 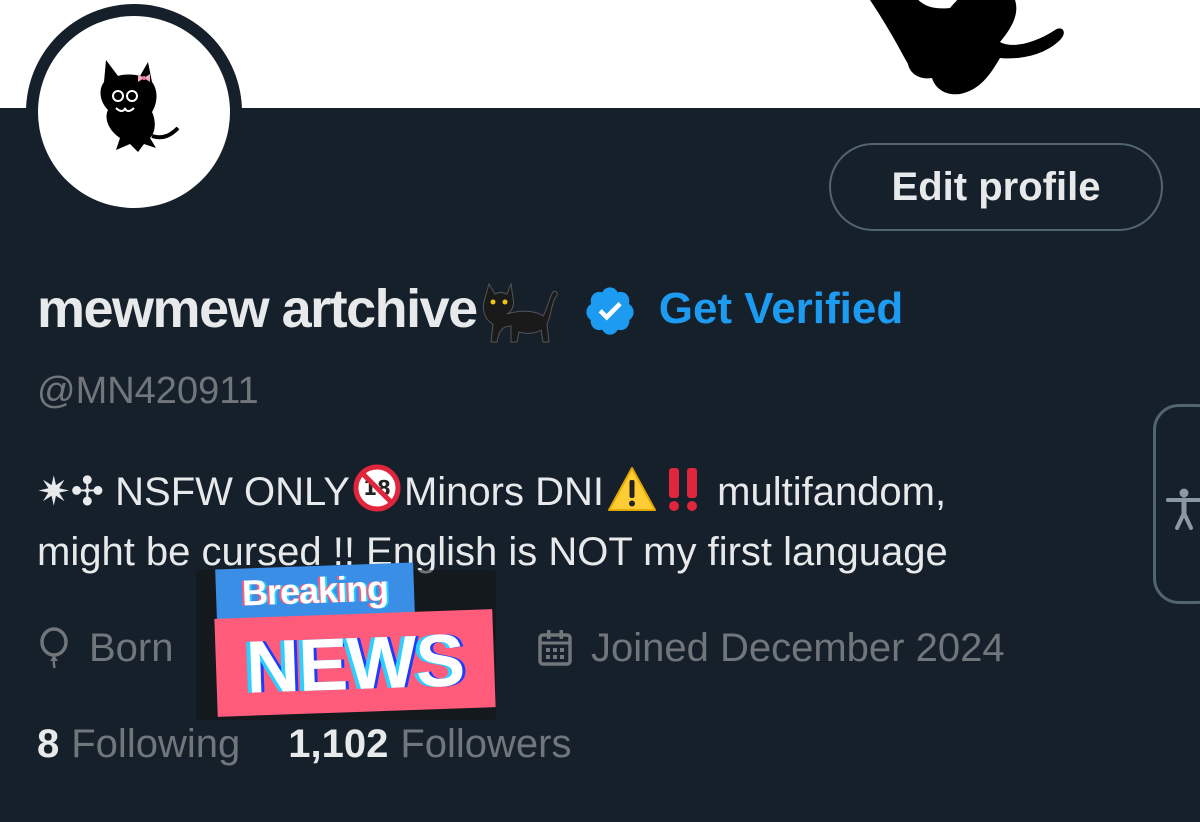 I want to click on birthday-text: Born, so click(x=131, y=647).